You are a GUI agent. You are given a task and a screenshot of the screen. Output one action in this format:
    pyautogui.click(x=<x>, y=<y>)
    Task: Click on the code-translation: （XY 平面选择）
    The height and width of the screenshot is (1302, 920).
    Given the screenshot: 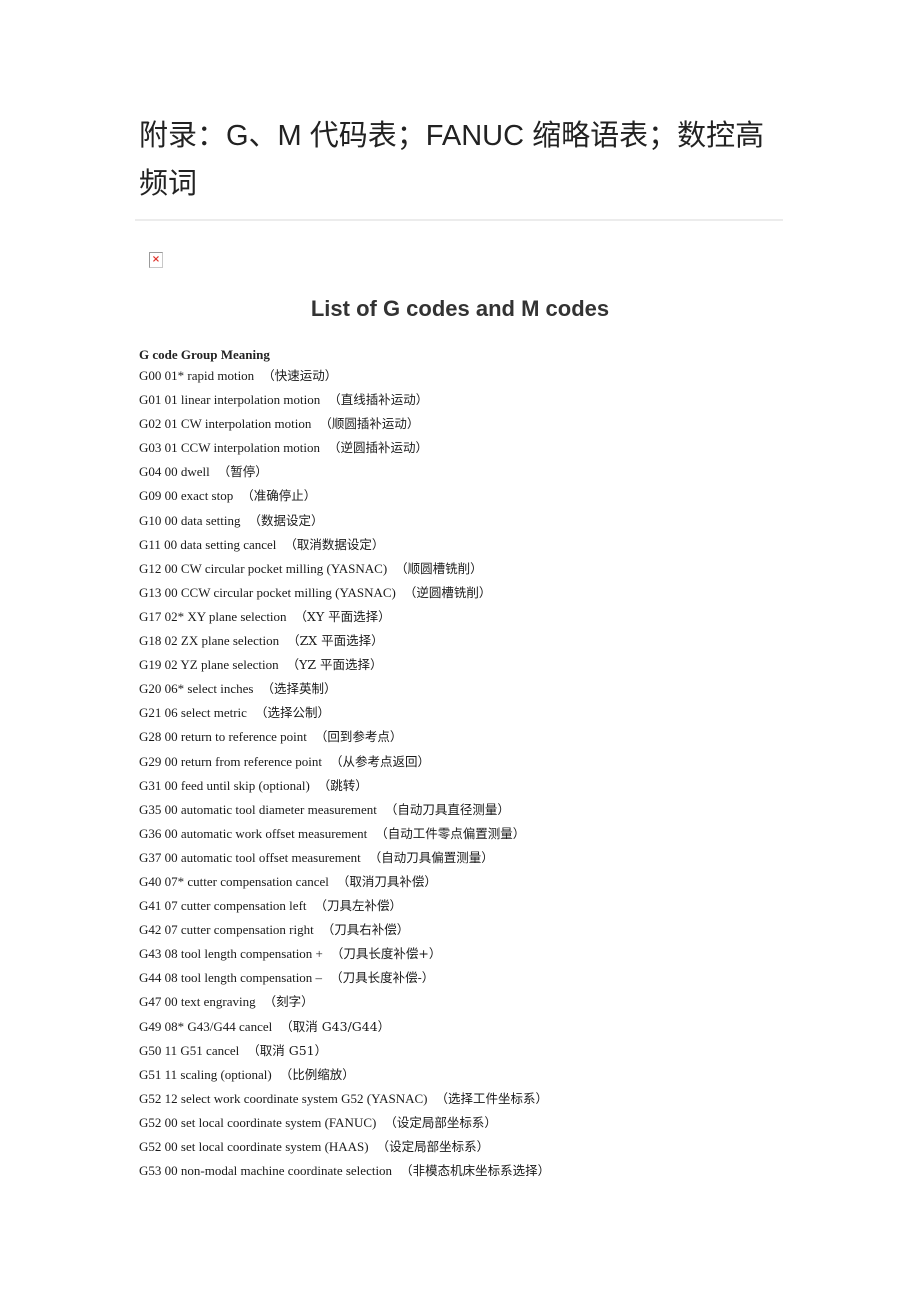 What is the action you would take?
    pyautogui.click(x=342, y=616)
    